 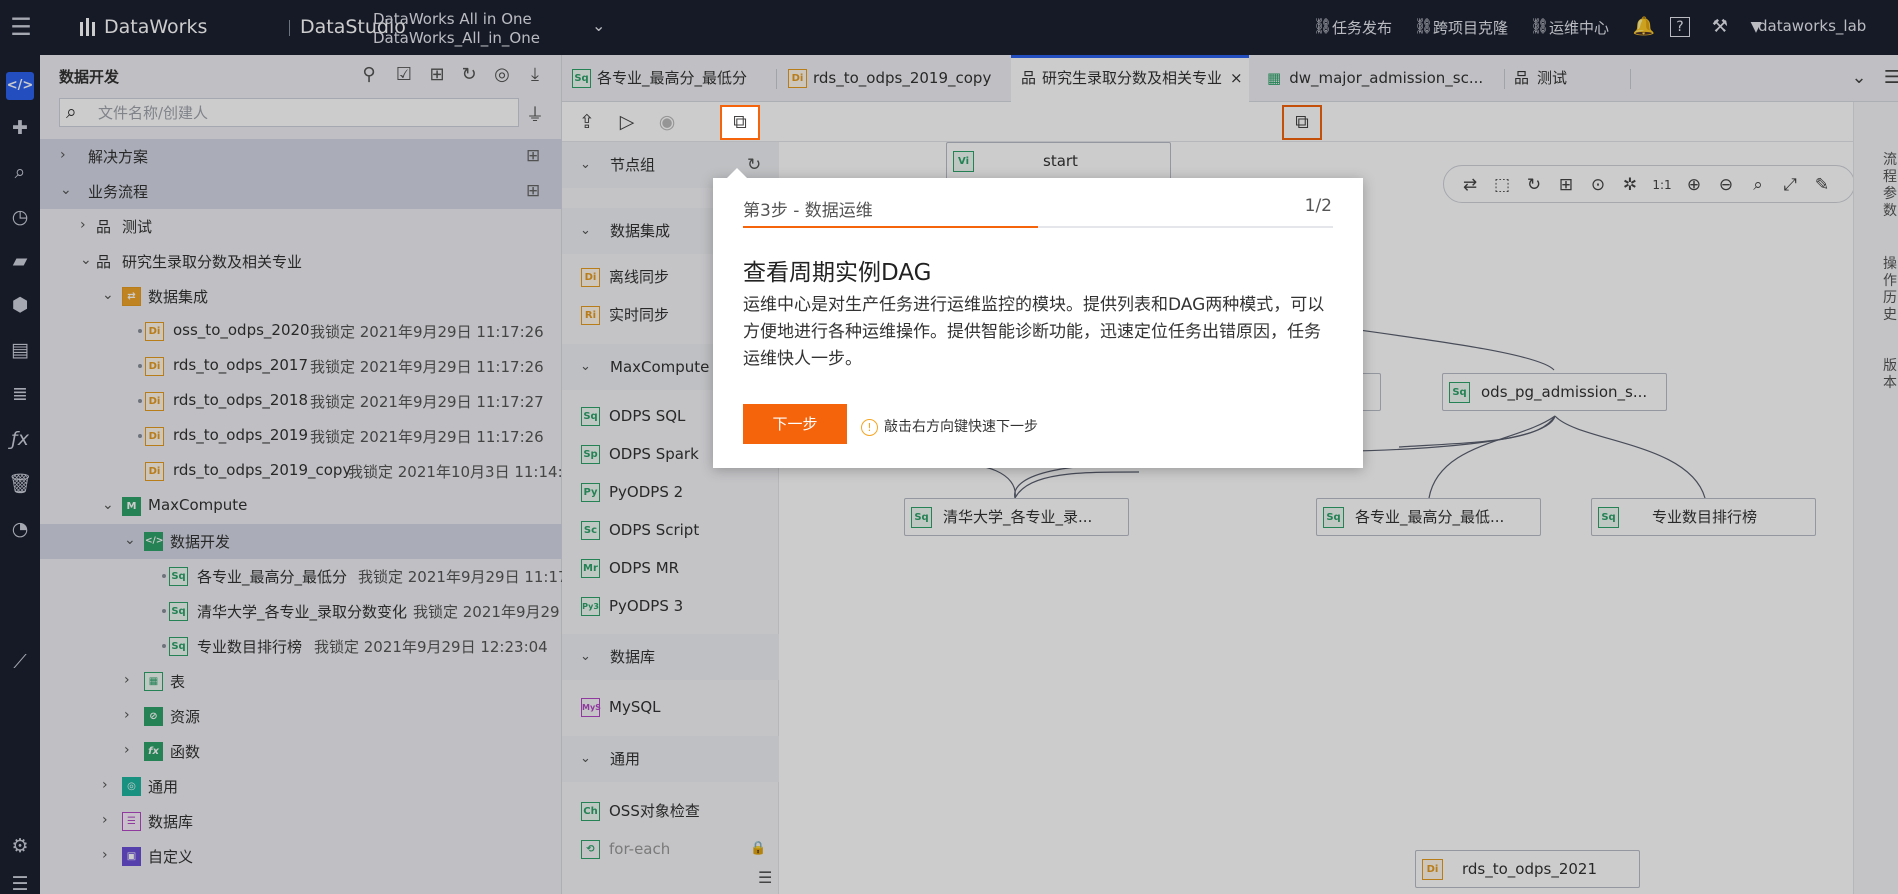 I want to click on bell-icon: 🔔, so click(x=1644, y=27).